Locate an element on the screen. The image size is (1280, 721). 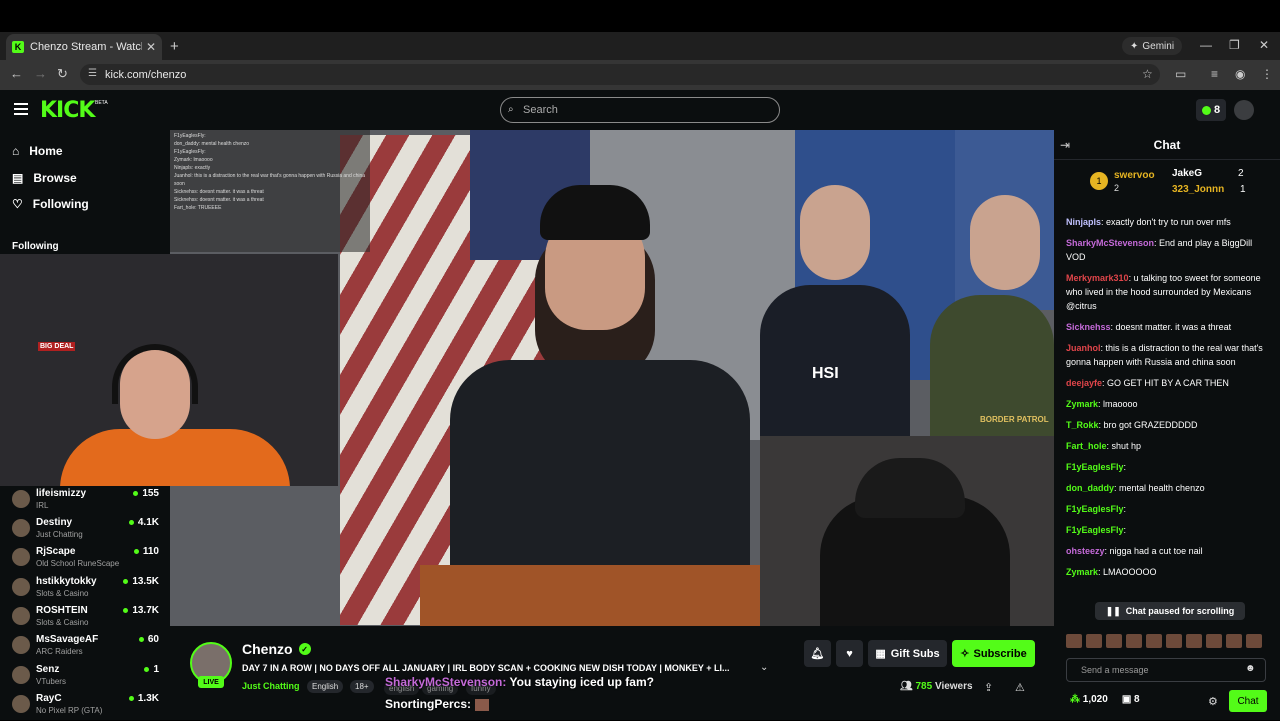
chat-points: 1,020 is located at coordinates (1095, 699).